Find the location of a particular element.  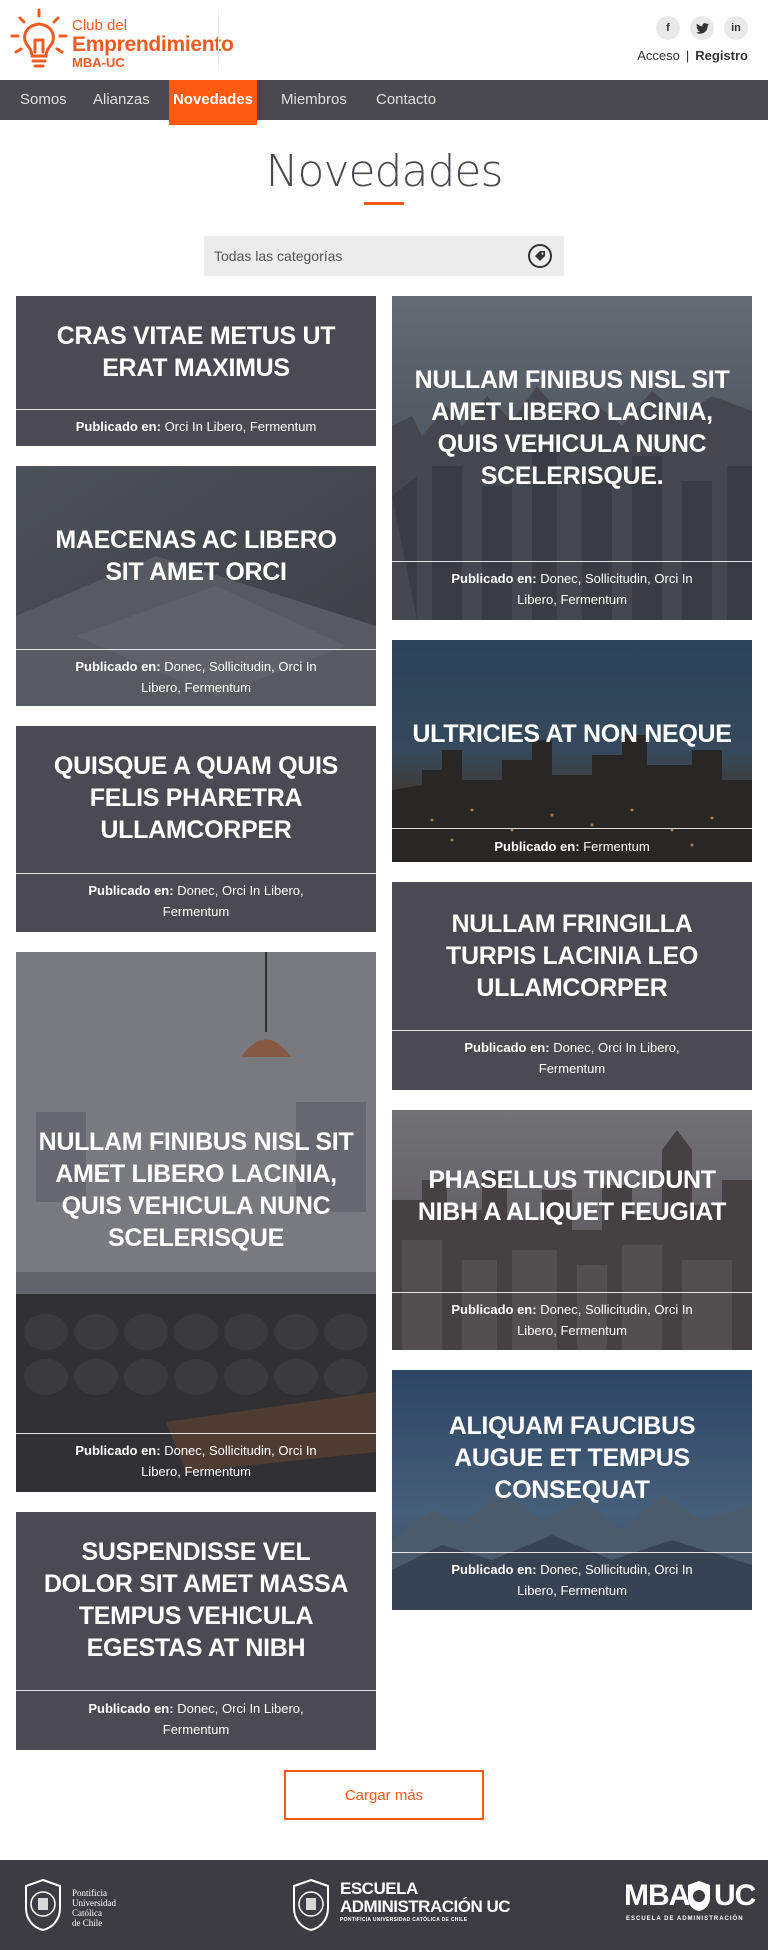

logo-line3: MBA-UC is located at coordinates (98, 62).